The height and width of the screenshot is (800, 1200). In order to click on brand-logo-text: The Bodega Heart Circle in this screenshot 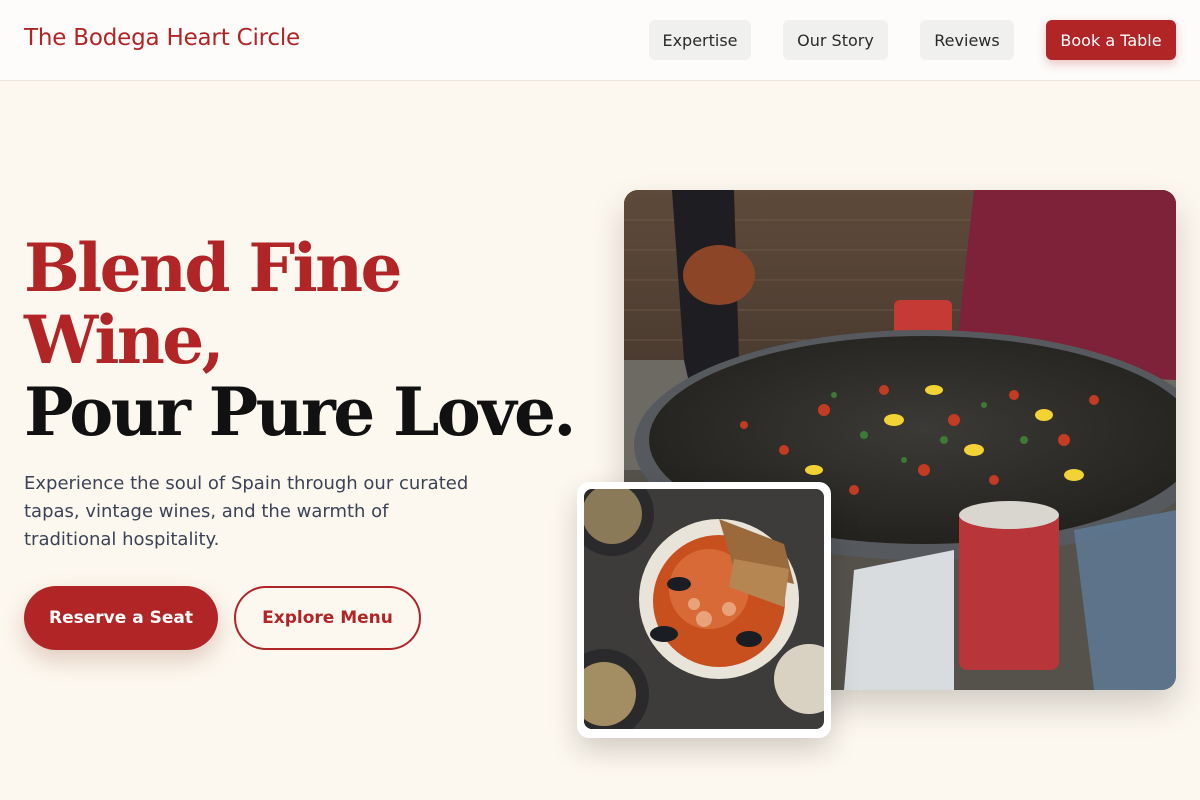, I will do `click(162, 38)`.